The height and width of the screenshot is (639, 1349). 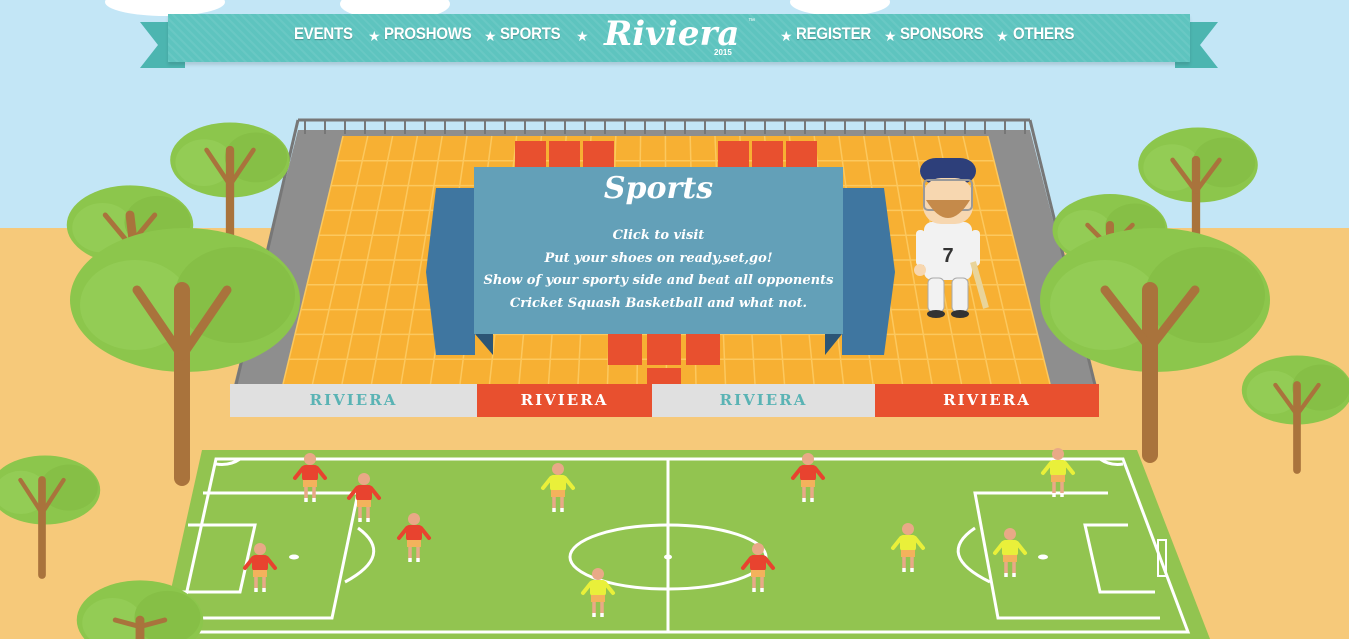 I want to click on nav-others: OTHERS, so click(x=1043, y=34).